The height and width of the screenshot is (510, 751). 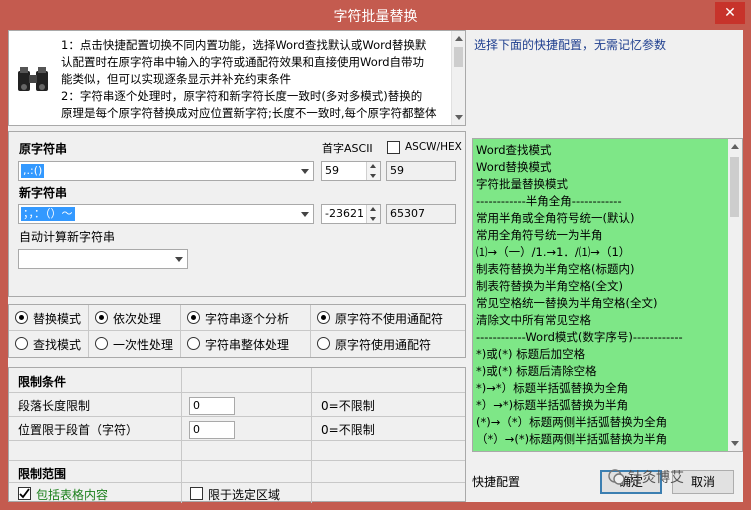 I want to click on close-button: ✕, so click(x=730, y=13).